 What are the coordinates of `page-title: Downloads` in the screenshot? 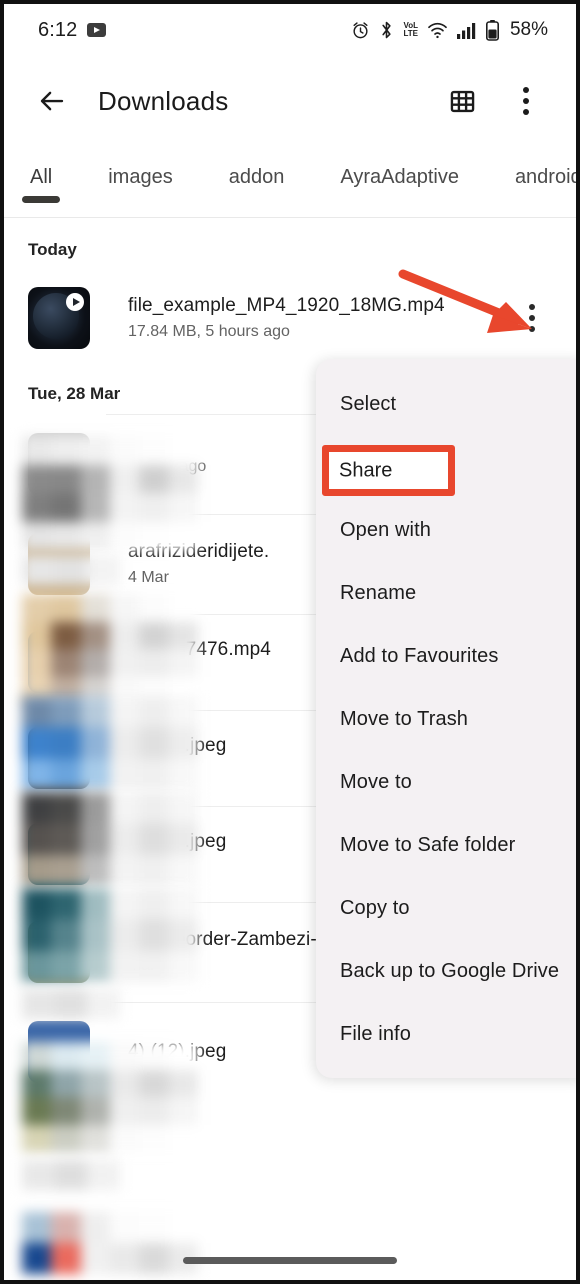 It's located at (163, 100).